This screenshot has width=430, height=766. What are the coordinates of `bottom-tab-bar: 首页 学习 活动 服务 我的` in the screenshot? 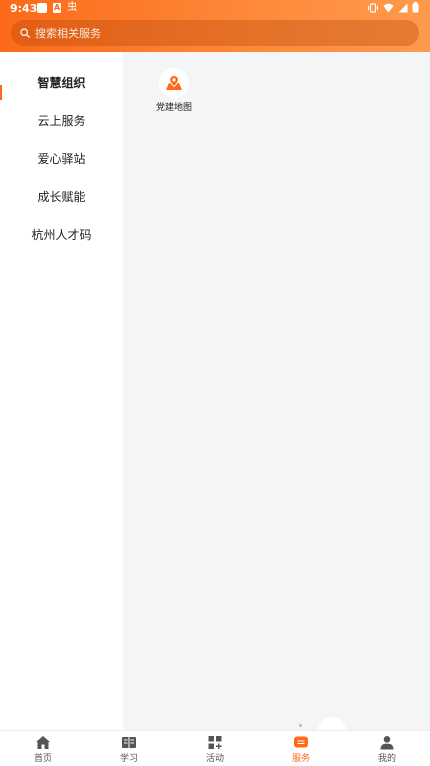 It's located at (215, 748).